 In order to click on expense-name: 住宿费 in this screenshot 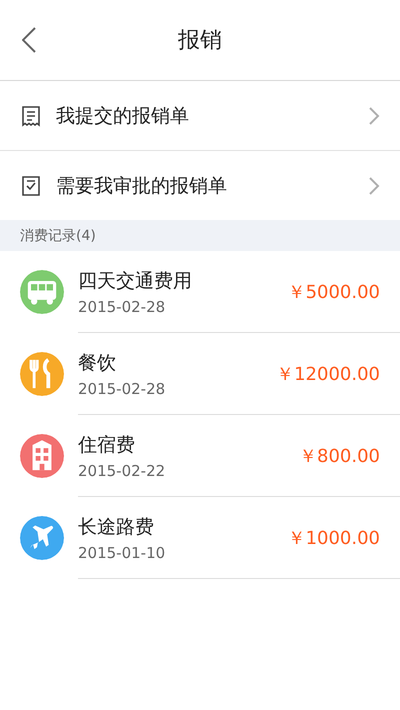, I will do `click(106, 445)`.